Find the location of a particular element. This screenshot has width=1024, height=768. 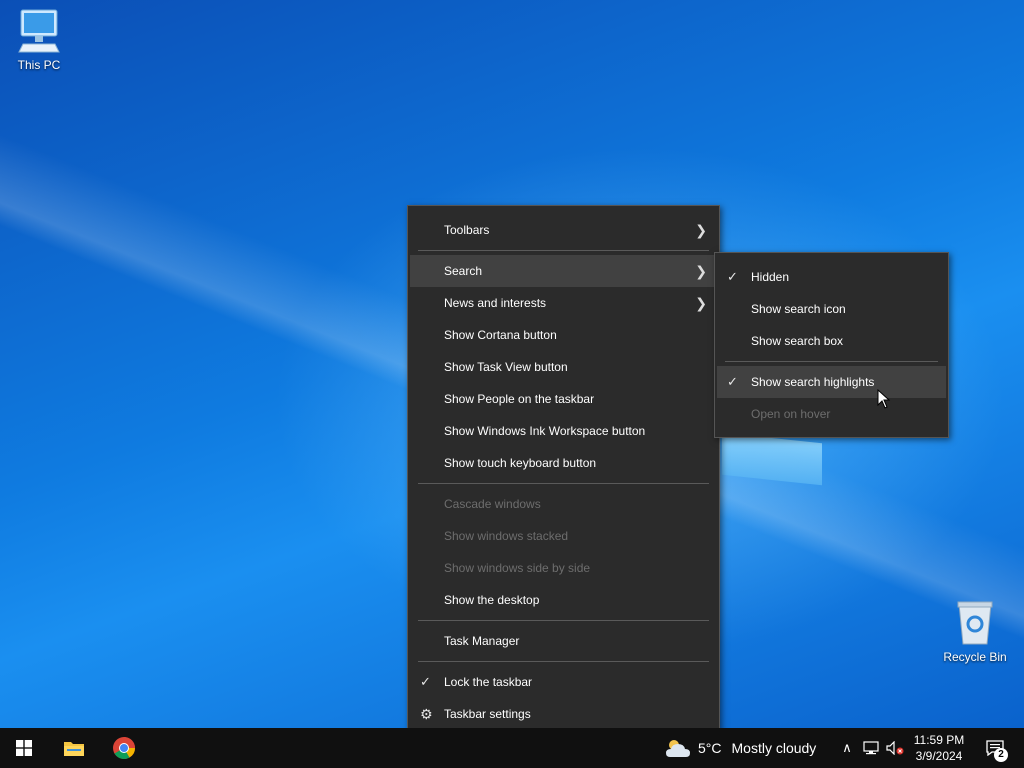

submenu-item-show-search-highlights: ✓ Show search highlights is located at coordinates (831, 382).